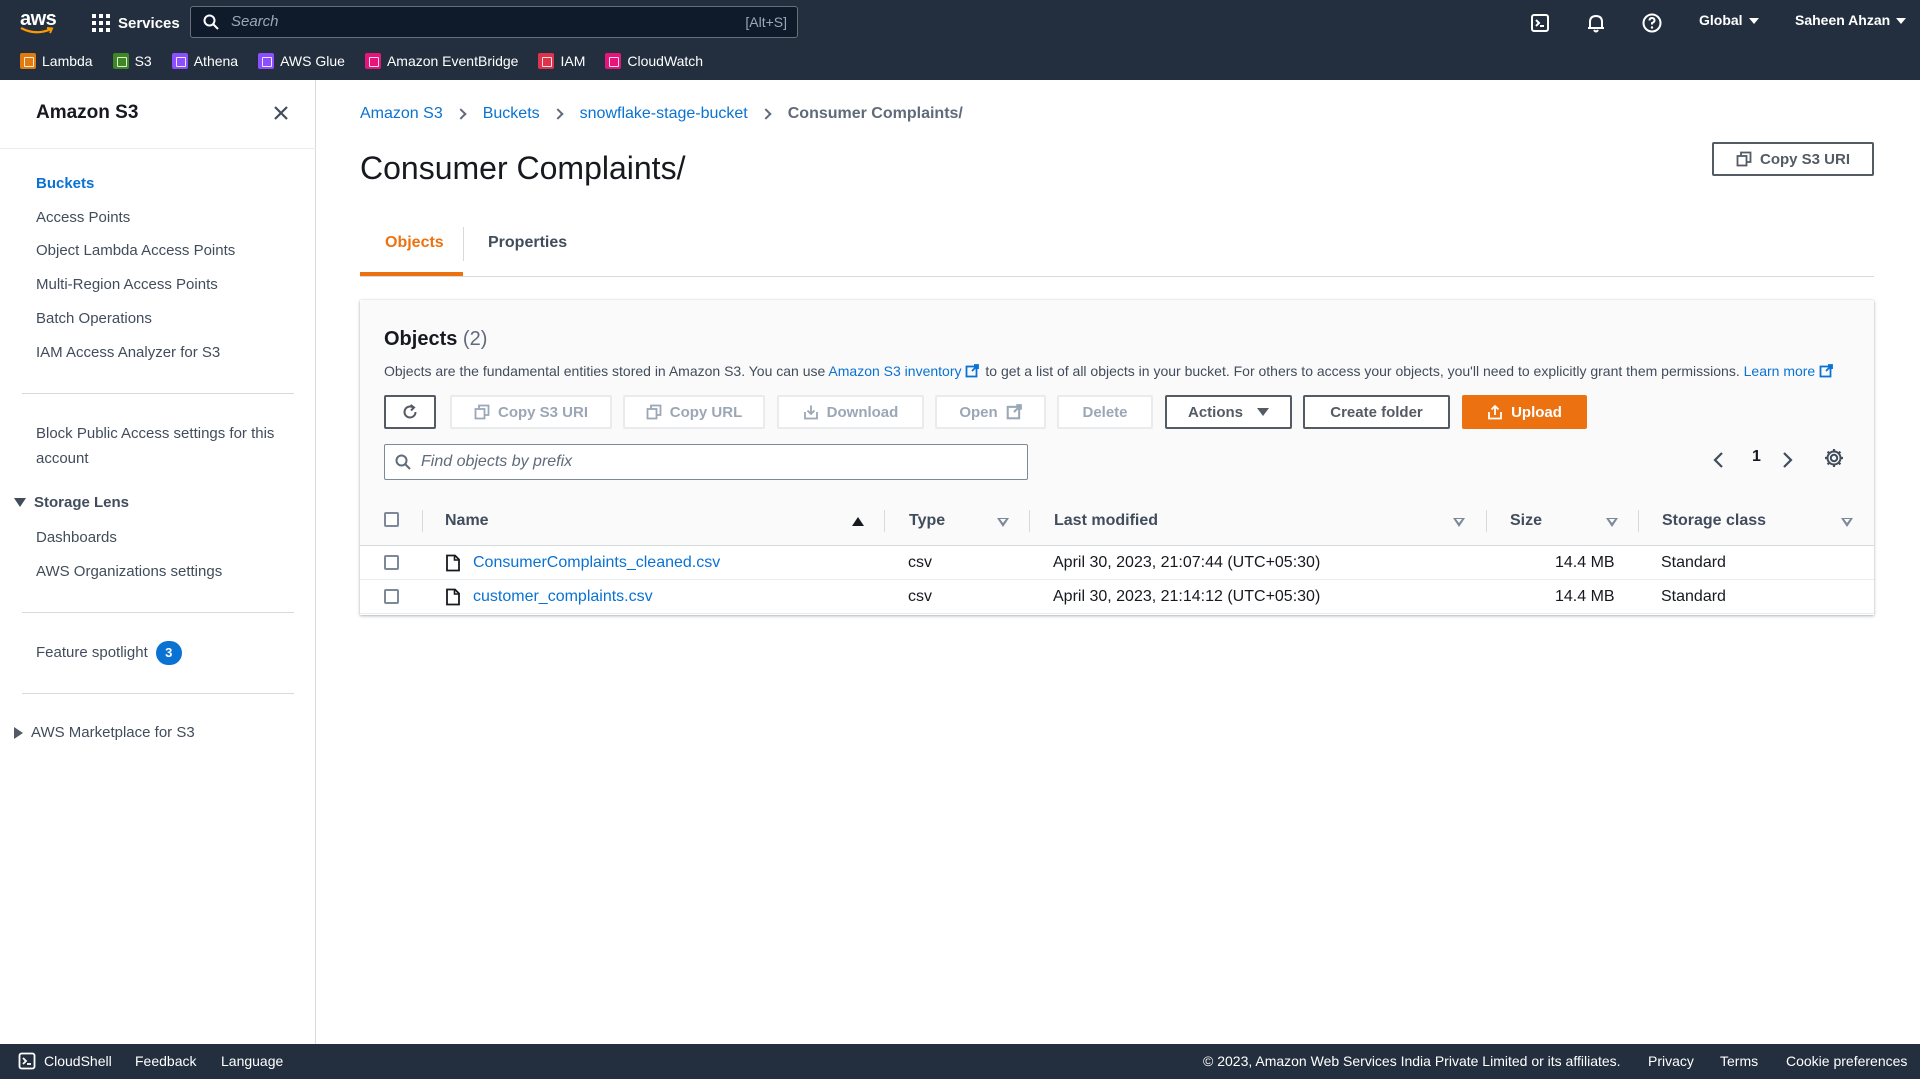  What do you see at coordinates (1228, 412) in the screenshot?
I see `actions-dropdown-button: Actions` at bounding box center [1228, 412].